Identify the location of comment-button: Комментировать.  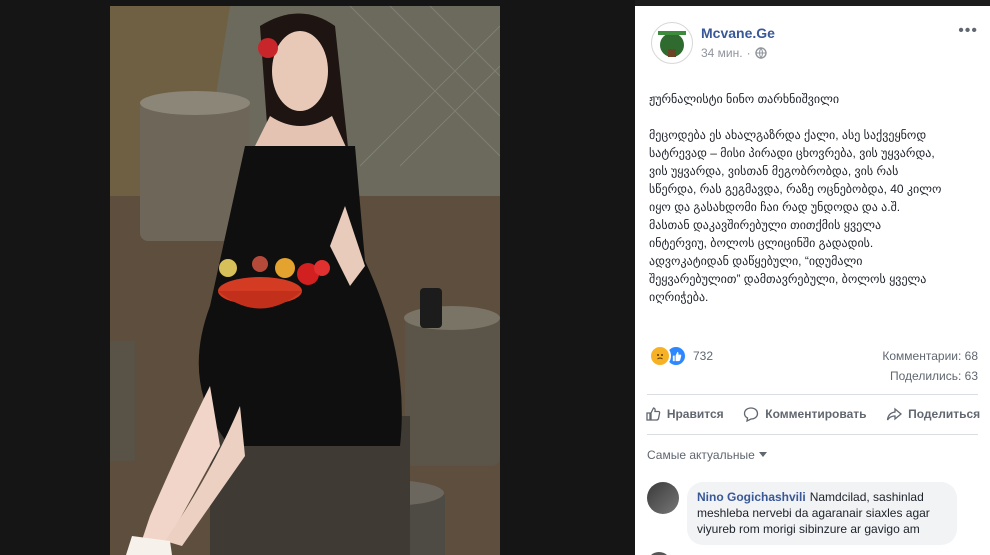
(805, 414).